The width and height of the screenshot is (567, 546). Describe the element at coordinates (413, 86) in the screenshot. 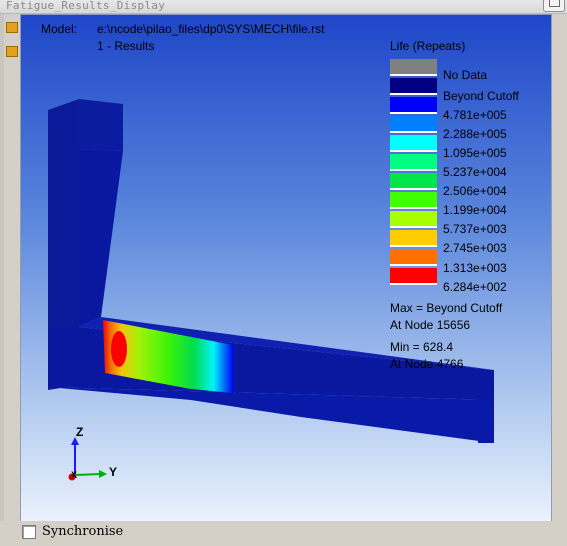

I see `legend-swatch-beyond-cutoff` at that location.